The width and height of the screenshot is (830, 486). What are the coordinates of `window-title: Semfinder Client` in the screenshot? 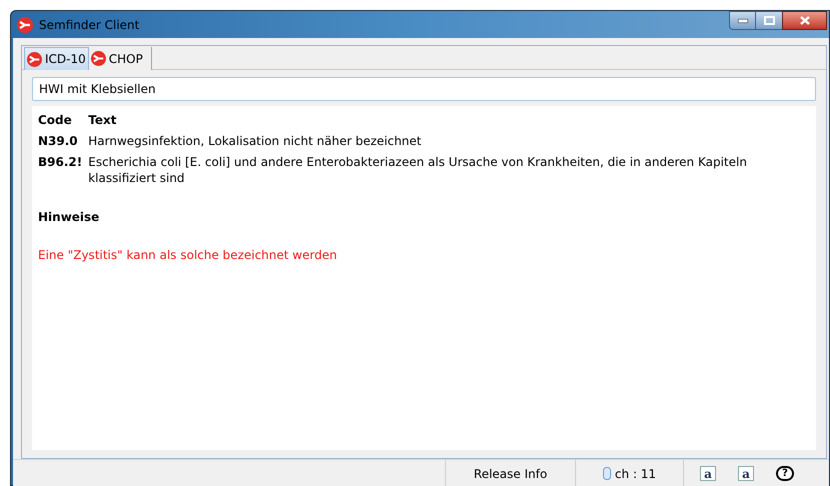 It's located at (89, 25).